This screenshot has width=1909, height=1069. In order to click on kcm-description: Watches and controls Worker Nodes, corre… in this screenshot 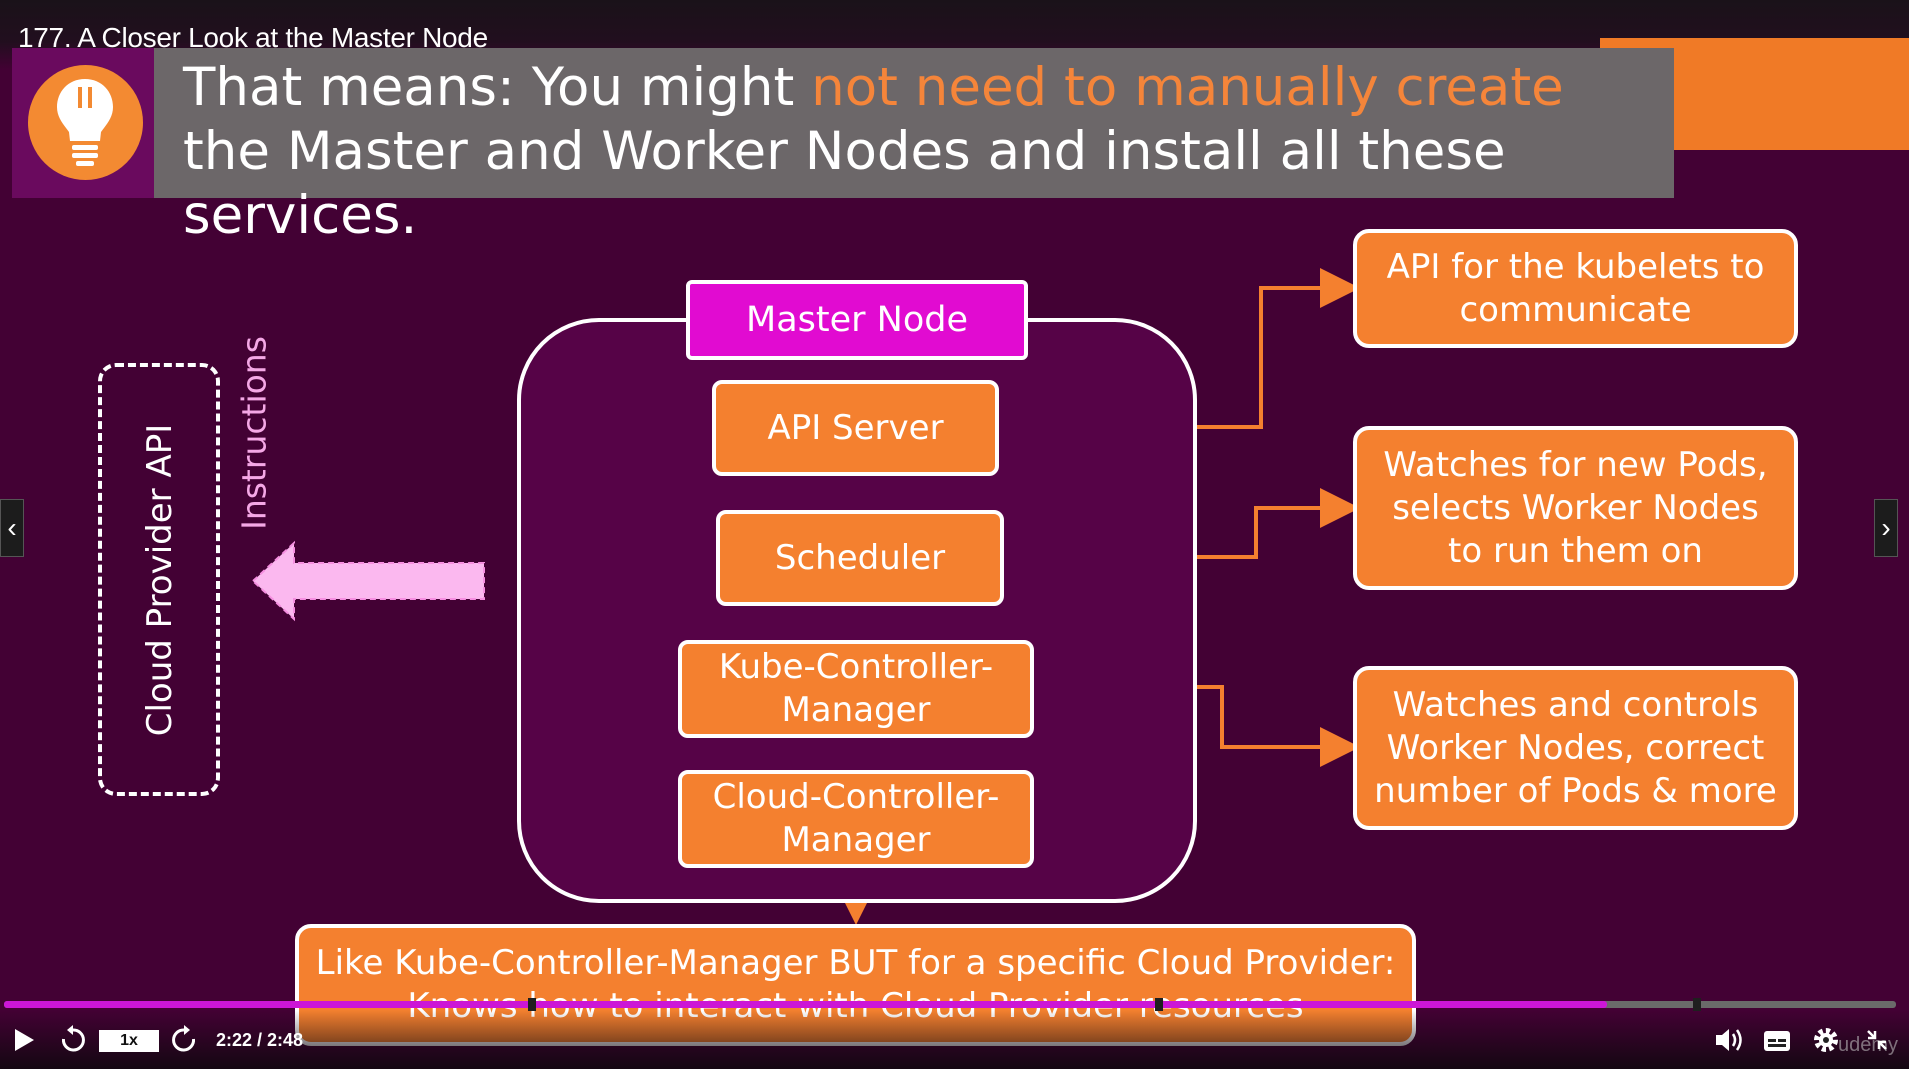, I will do `click(1575, 748)`.